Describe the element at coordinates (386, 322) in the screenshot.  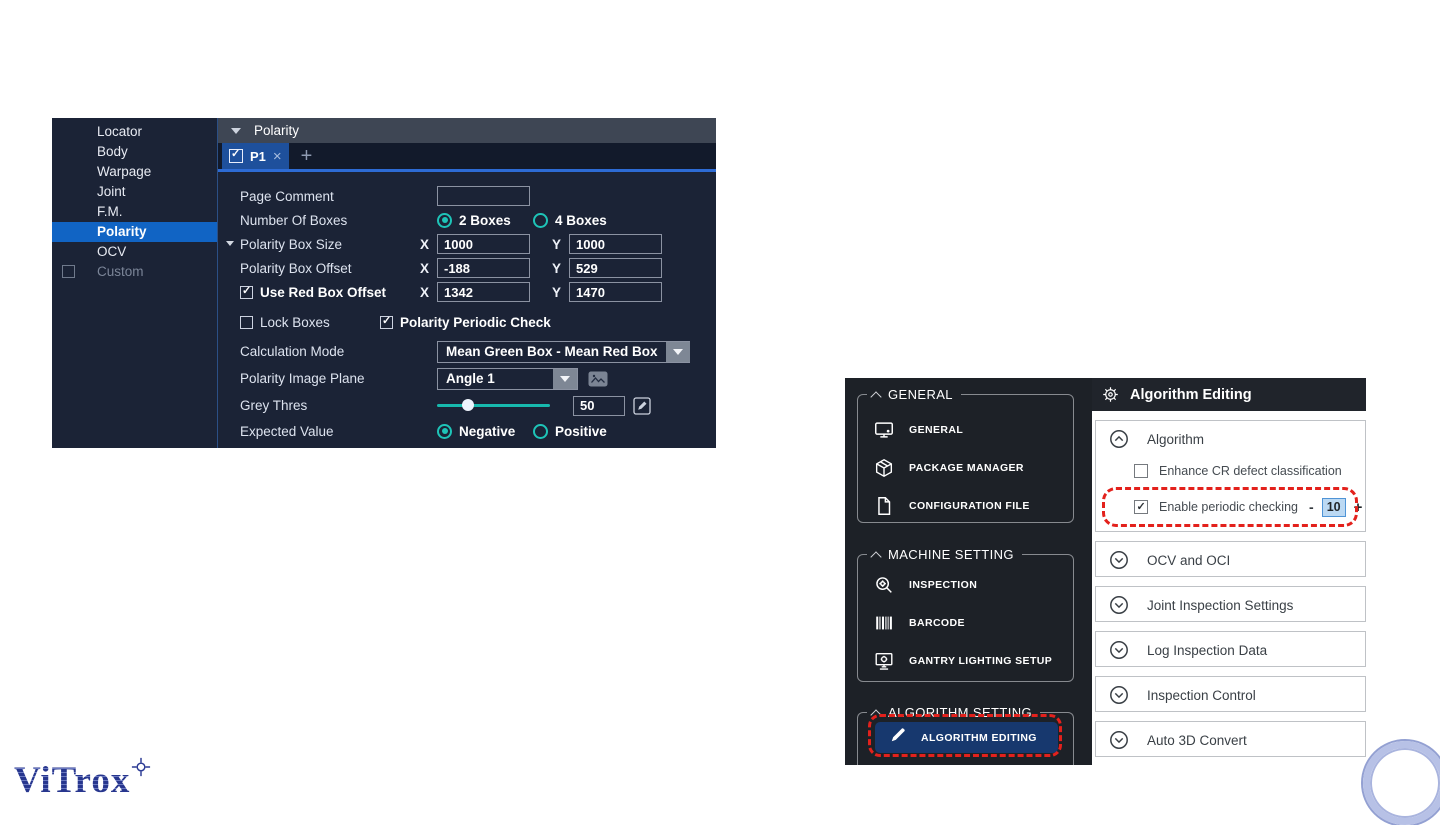
I see `periodic-check-checkbox` at that location.